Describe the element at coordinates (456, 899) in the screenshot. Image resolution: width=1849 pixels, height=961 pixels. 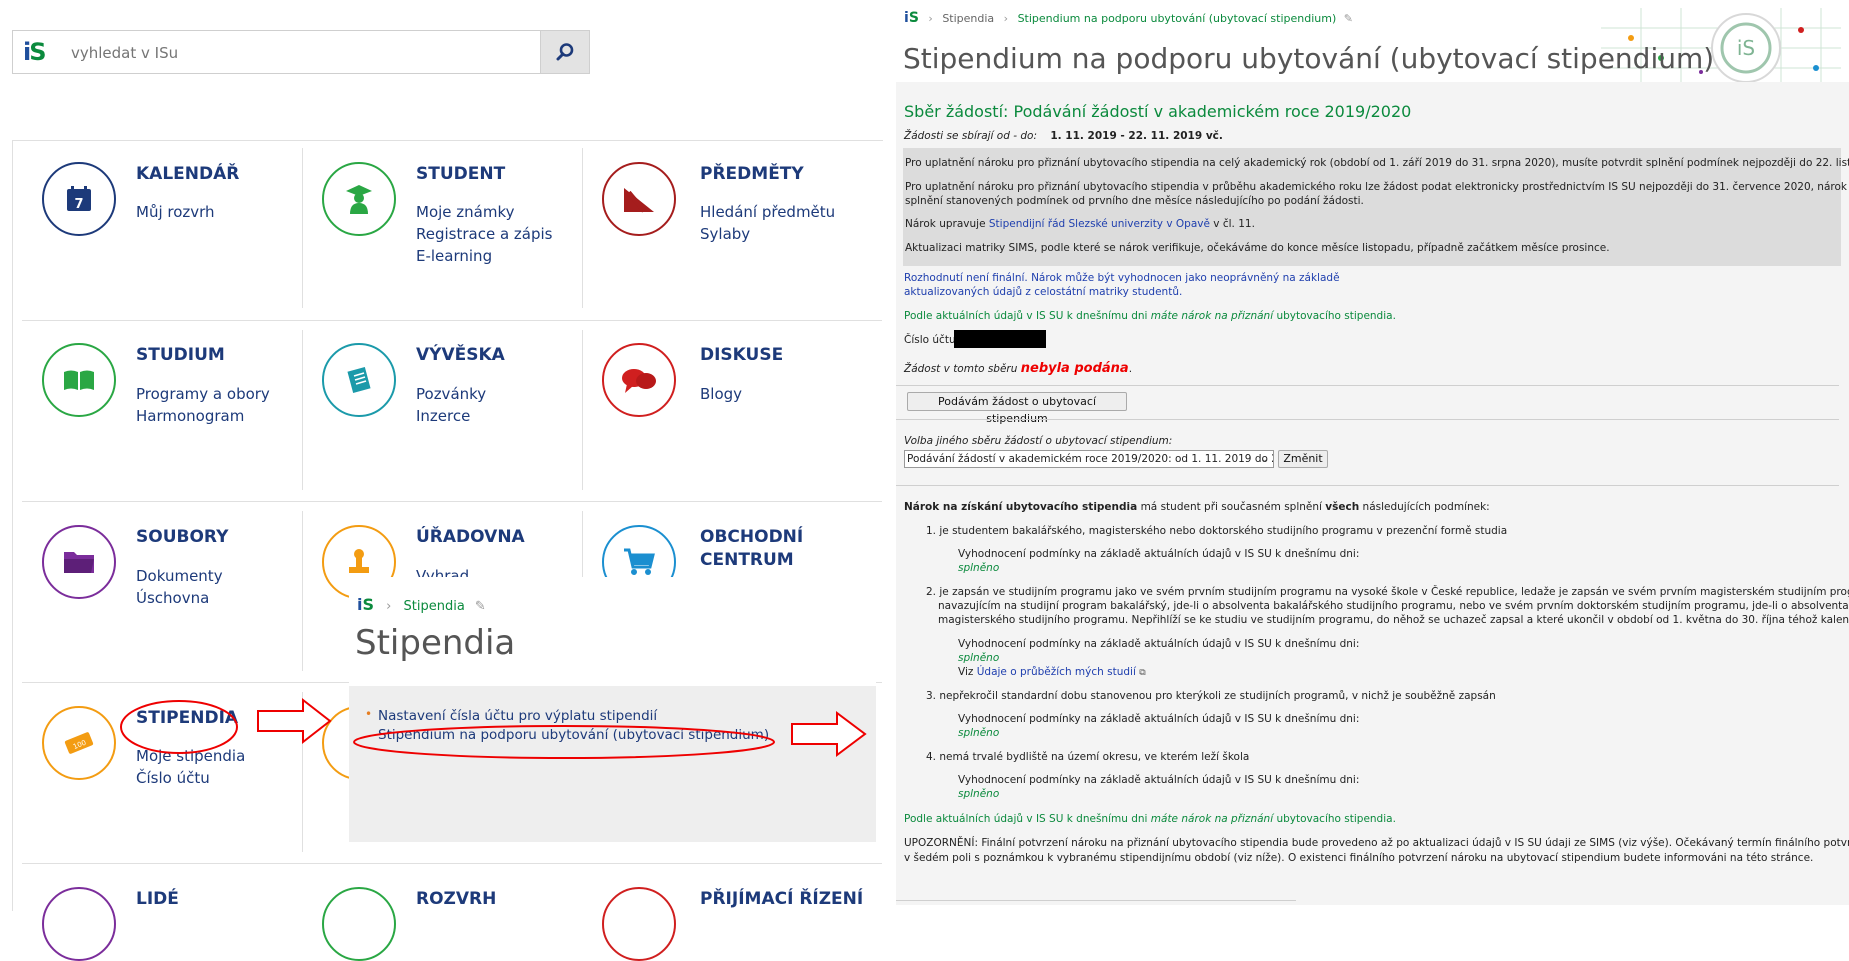
I see `tile-title: ROZVRH` at that location.